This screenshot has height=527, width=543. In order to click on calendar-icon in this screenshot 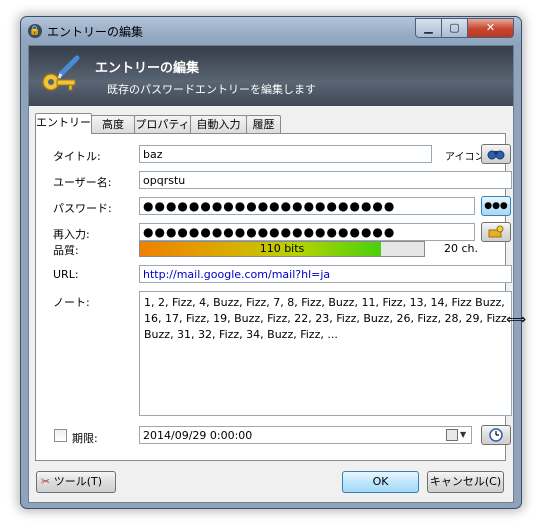, I will do `click(452, 435)`.